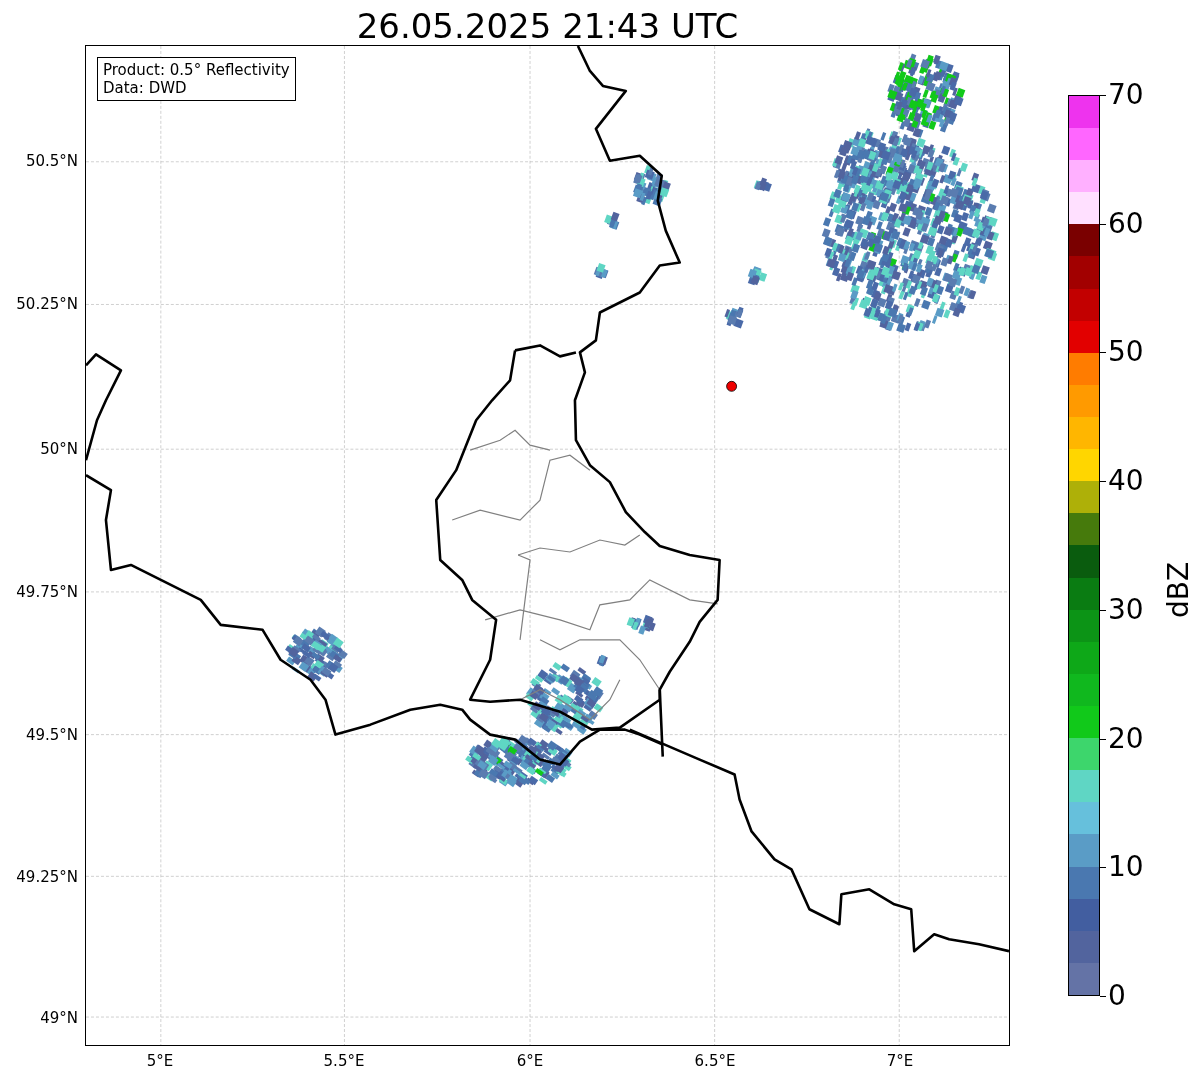 This screenshot has width=1202, height=1081. What do you see at coordinates (715, 1061) in the screenshot?
I see `x-tick-label: 6.5°E` at bounding box center [715, 1061].